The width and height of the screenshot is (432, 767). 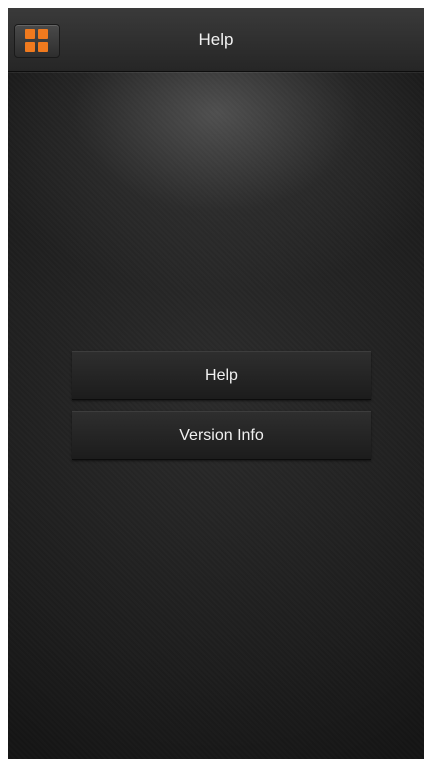 I want to click on version-info-button: Version Info, so click(x=221, y=435).